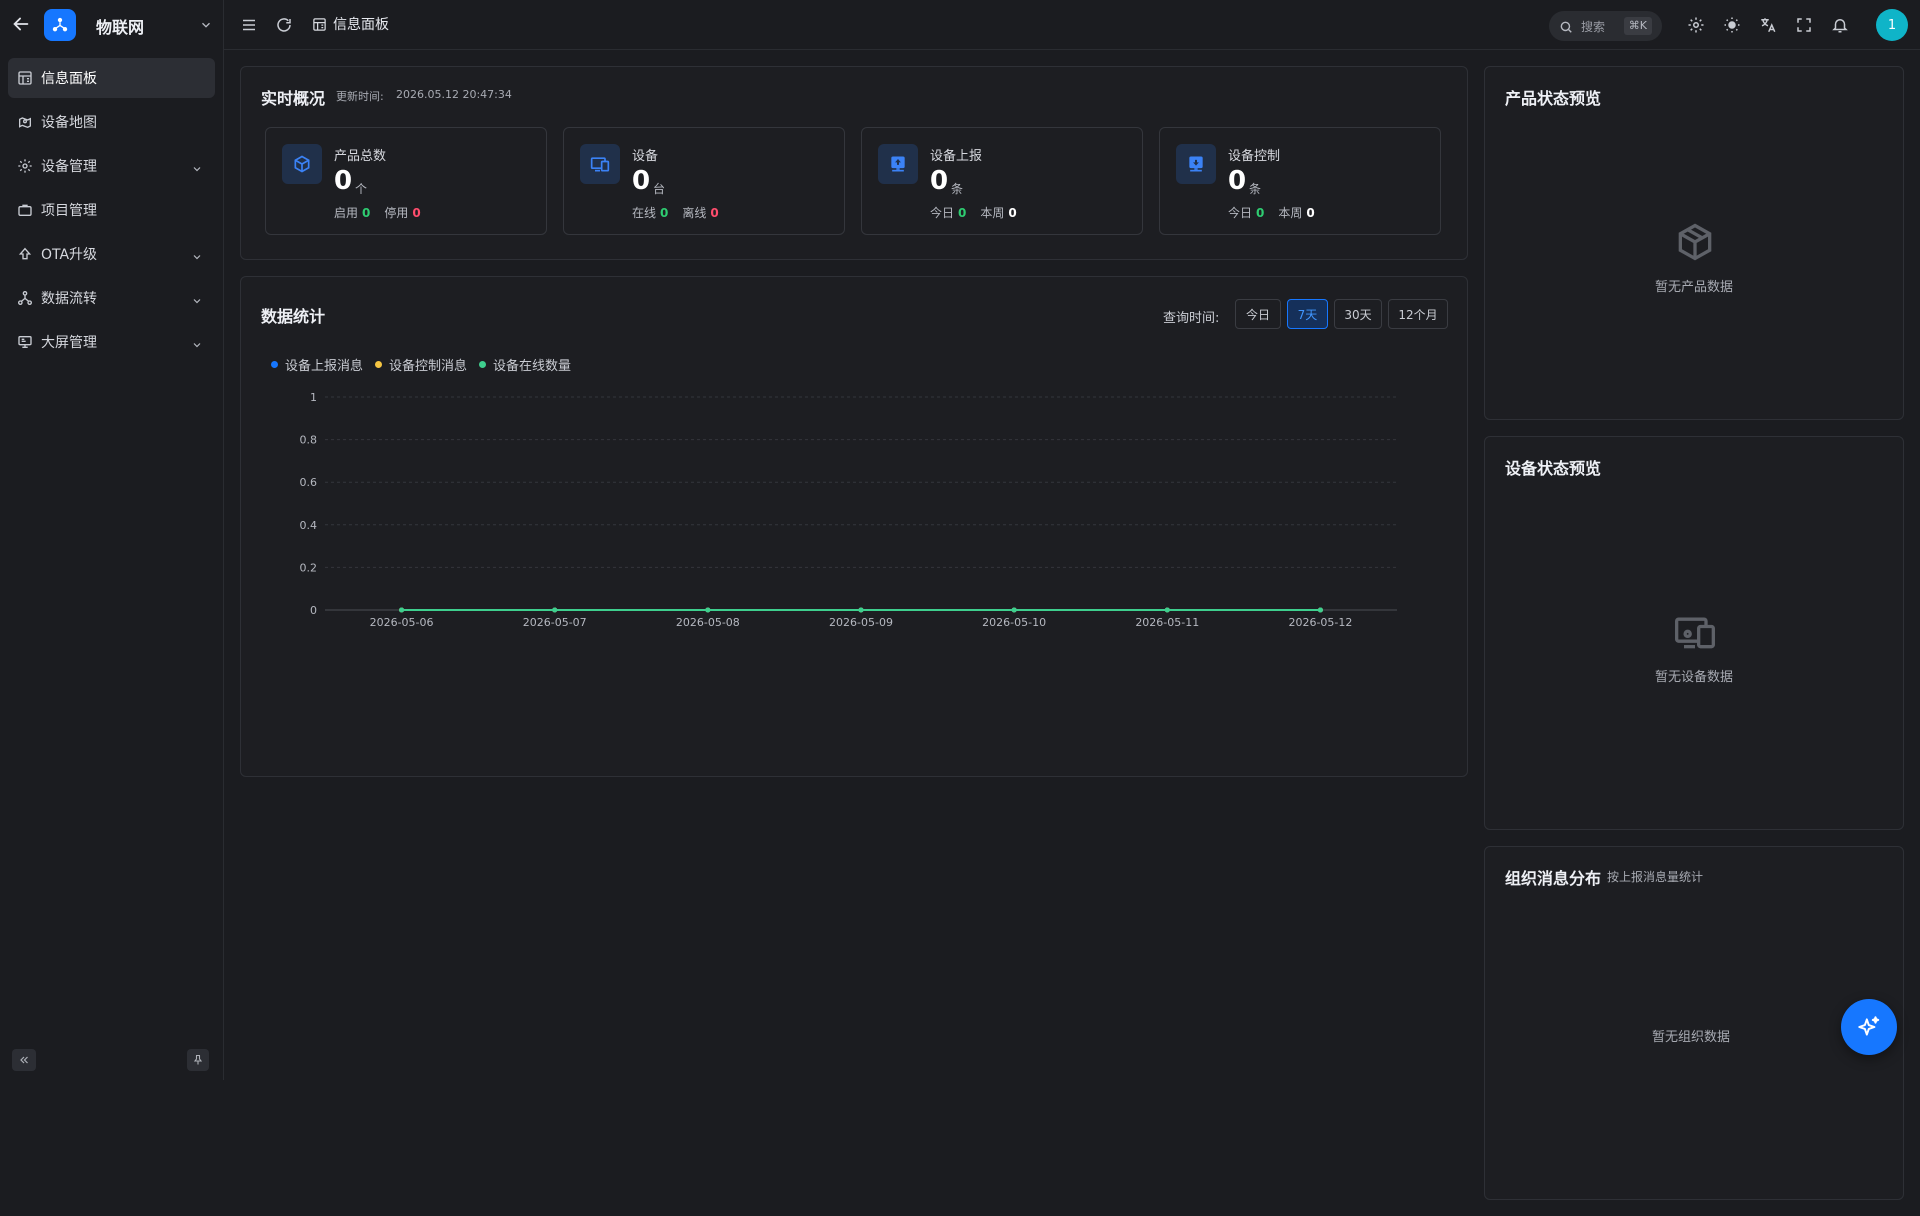 This screenshot has height=1216, width=1920. I want to click on stat-sub-label: 在线, so click(644, 213).